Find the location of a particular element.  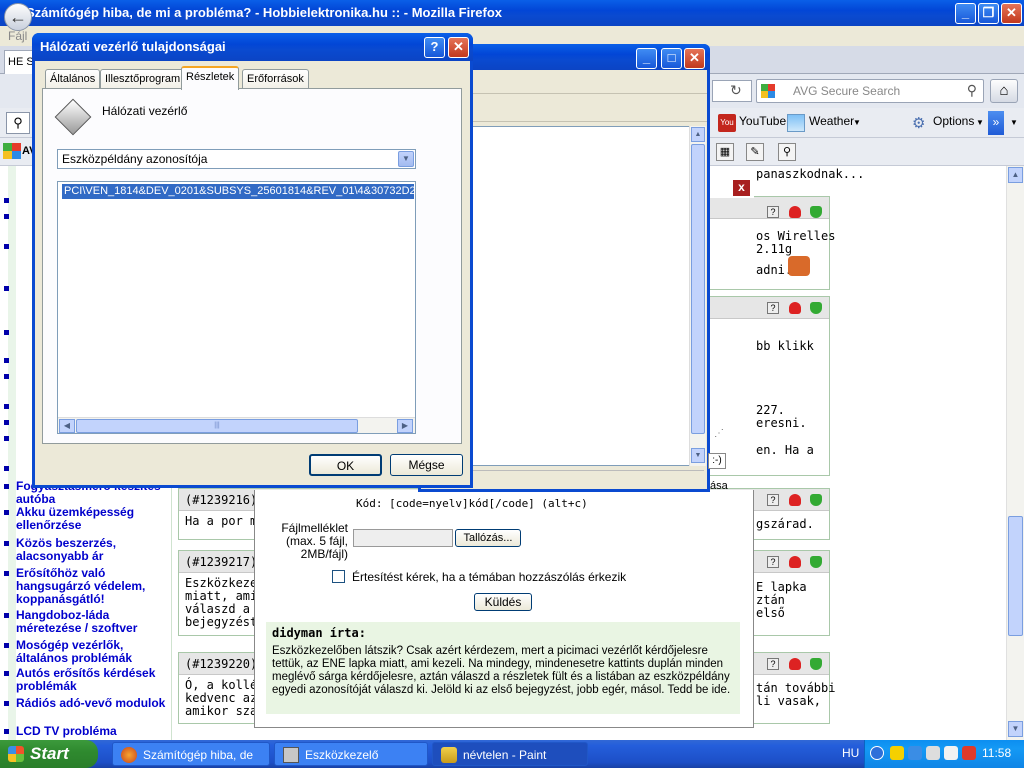

back-arrow-icon: ← is located at coordinates (18, 17).